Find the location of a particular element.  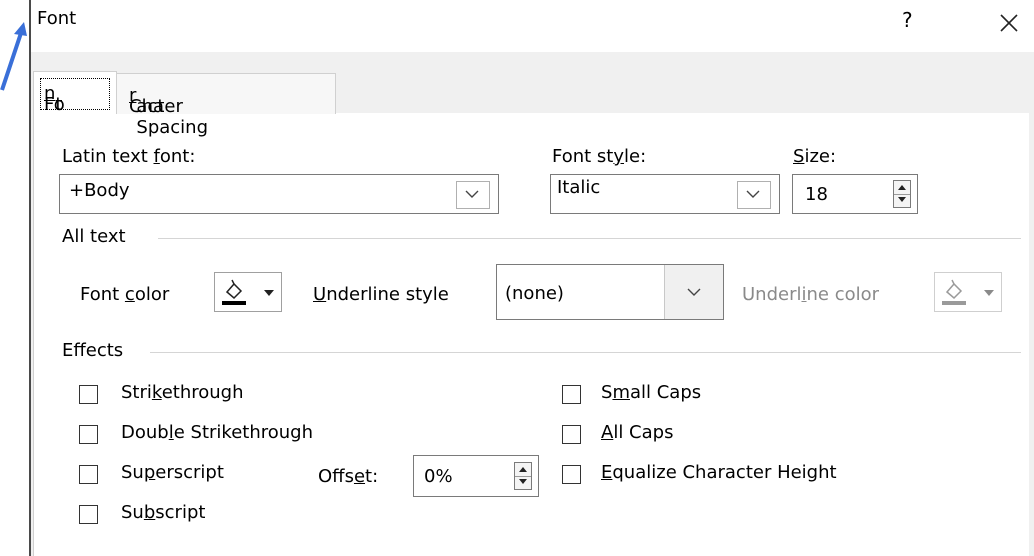

font-style-dropdown-button is located at coordinates (758, 194).